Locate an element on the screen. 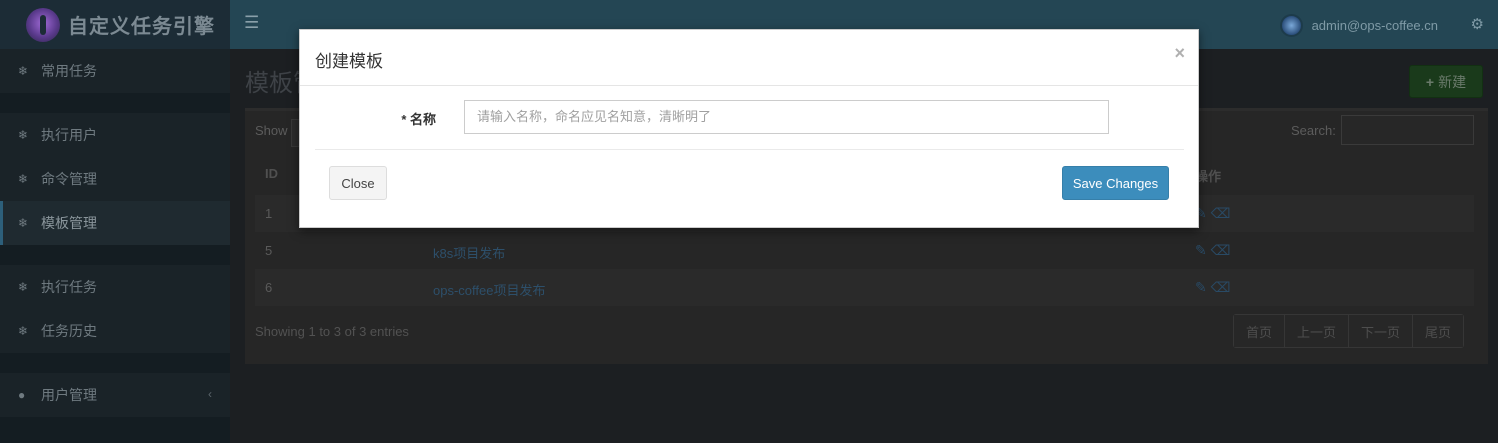 Image resolution: width=1498 pixels, height=443 pixels. app-title: 自定义任务引擎 is located at coordinates (141, 26).